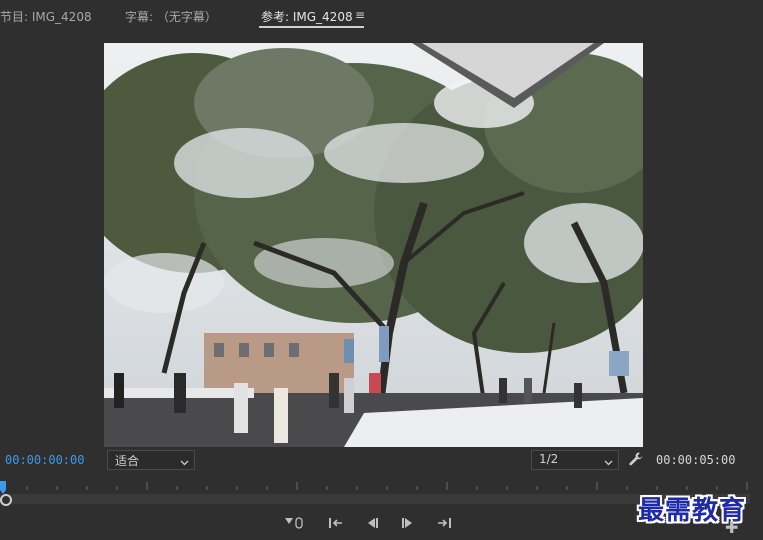 The height and width of the screenshot is (540, 763). I want to click on resolution-select-value: 1/2, so click(549, 459).